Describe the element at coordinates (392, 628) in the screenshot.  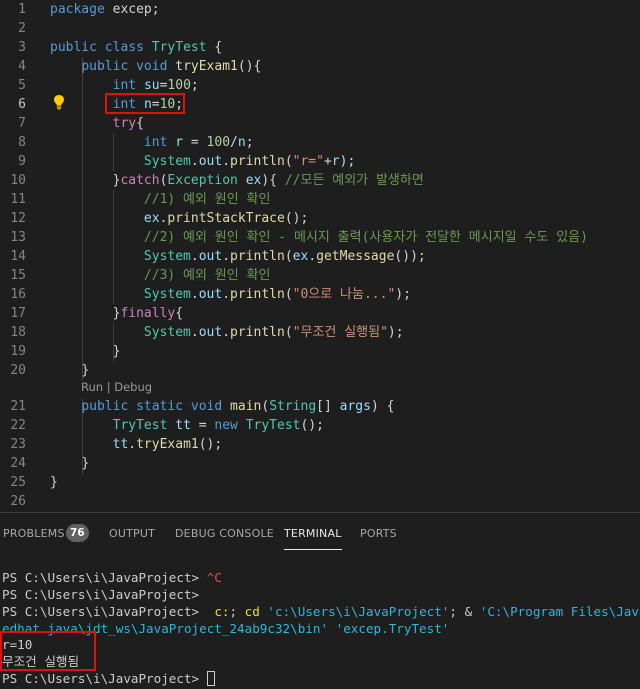
I see `terminal-token: 'excep.TryTest'` at that location.